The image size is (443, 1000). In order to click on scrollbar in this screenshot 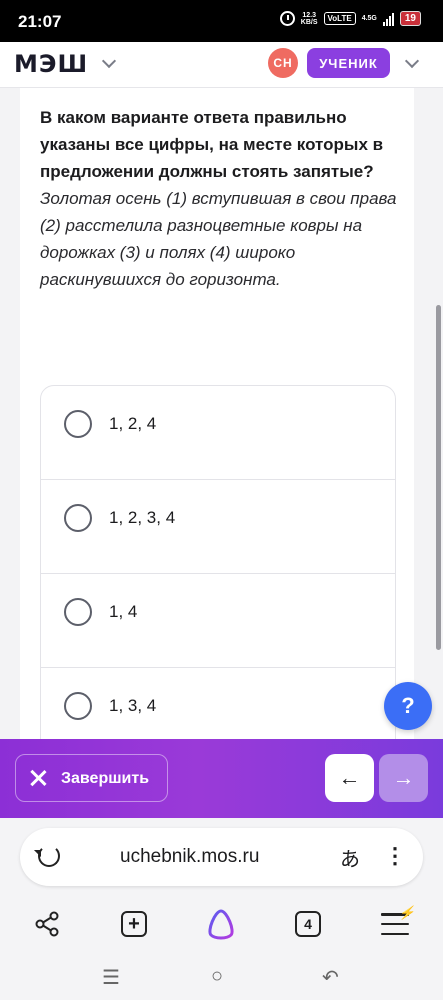, I will do `click(438, 477)`.